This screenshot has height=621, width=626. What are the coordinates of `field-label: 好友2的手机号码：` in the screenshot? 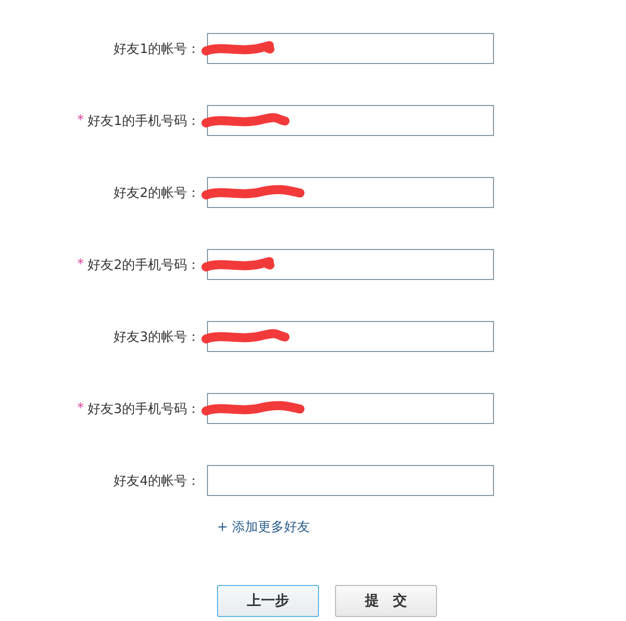 It's located at (144, 265).